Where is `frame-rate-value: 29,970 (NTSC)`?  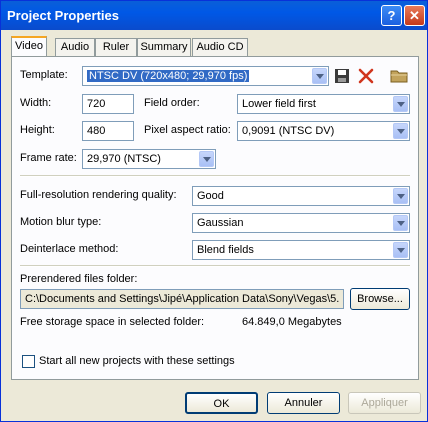
frame-rate-value: 29,970 (NTSC) is located at coordinates (124, 159).